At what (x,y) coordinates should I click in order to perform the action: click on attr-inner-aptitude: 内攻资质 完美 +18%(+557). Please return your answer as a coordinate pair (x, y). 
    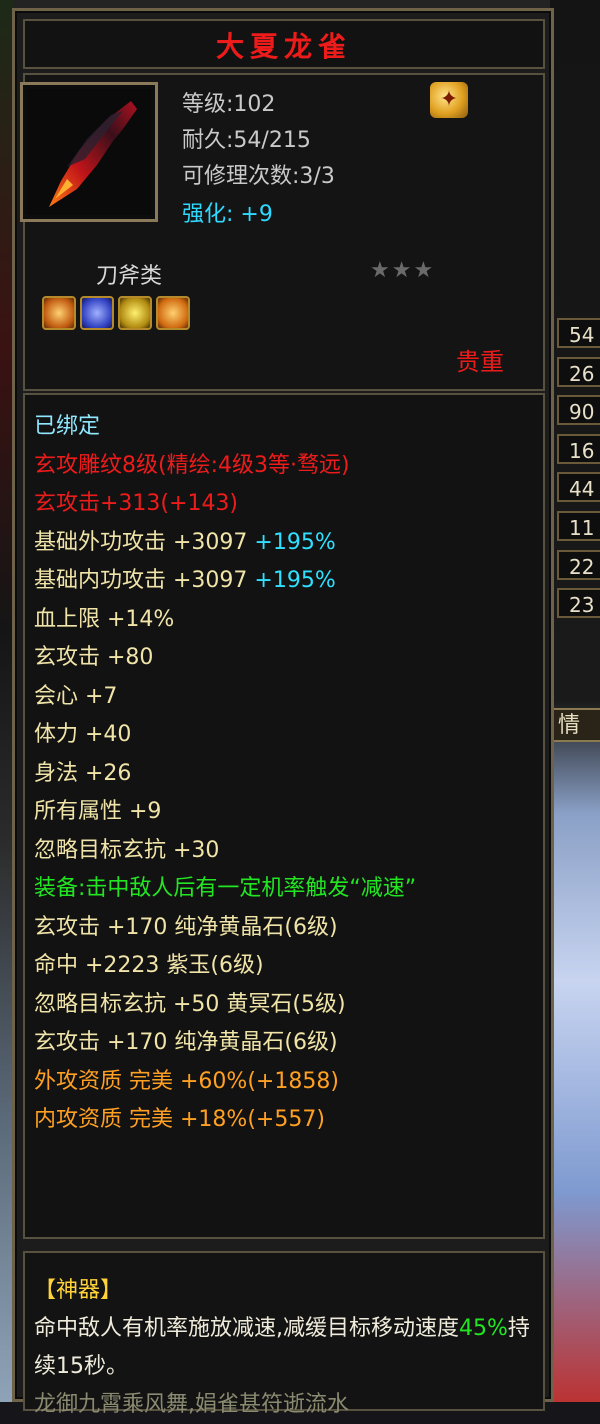
    Looking at the image, I should click on (179, 1119).